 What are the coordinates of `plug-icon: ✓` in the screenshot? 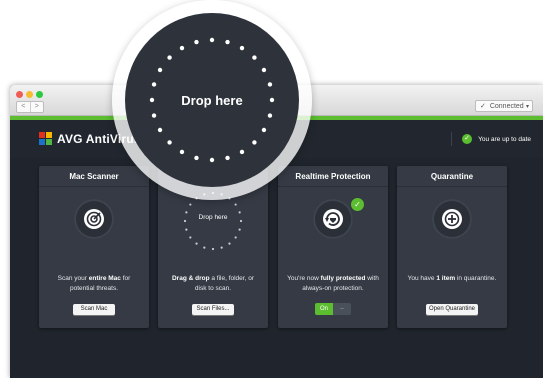 It's located at (483, 106).